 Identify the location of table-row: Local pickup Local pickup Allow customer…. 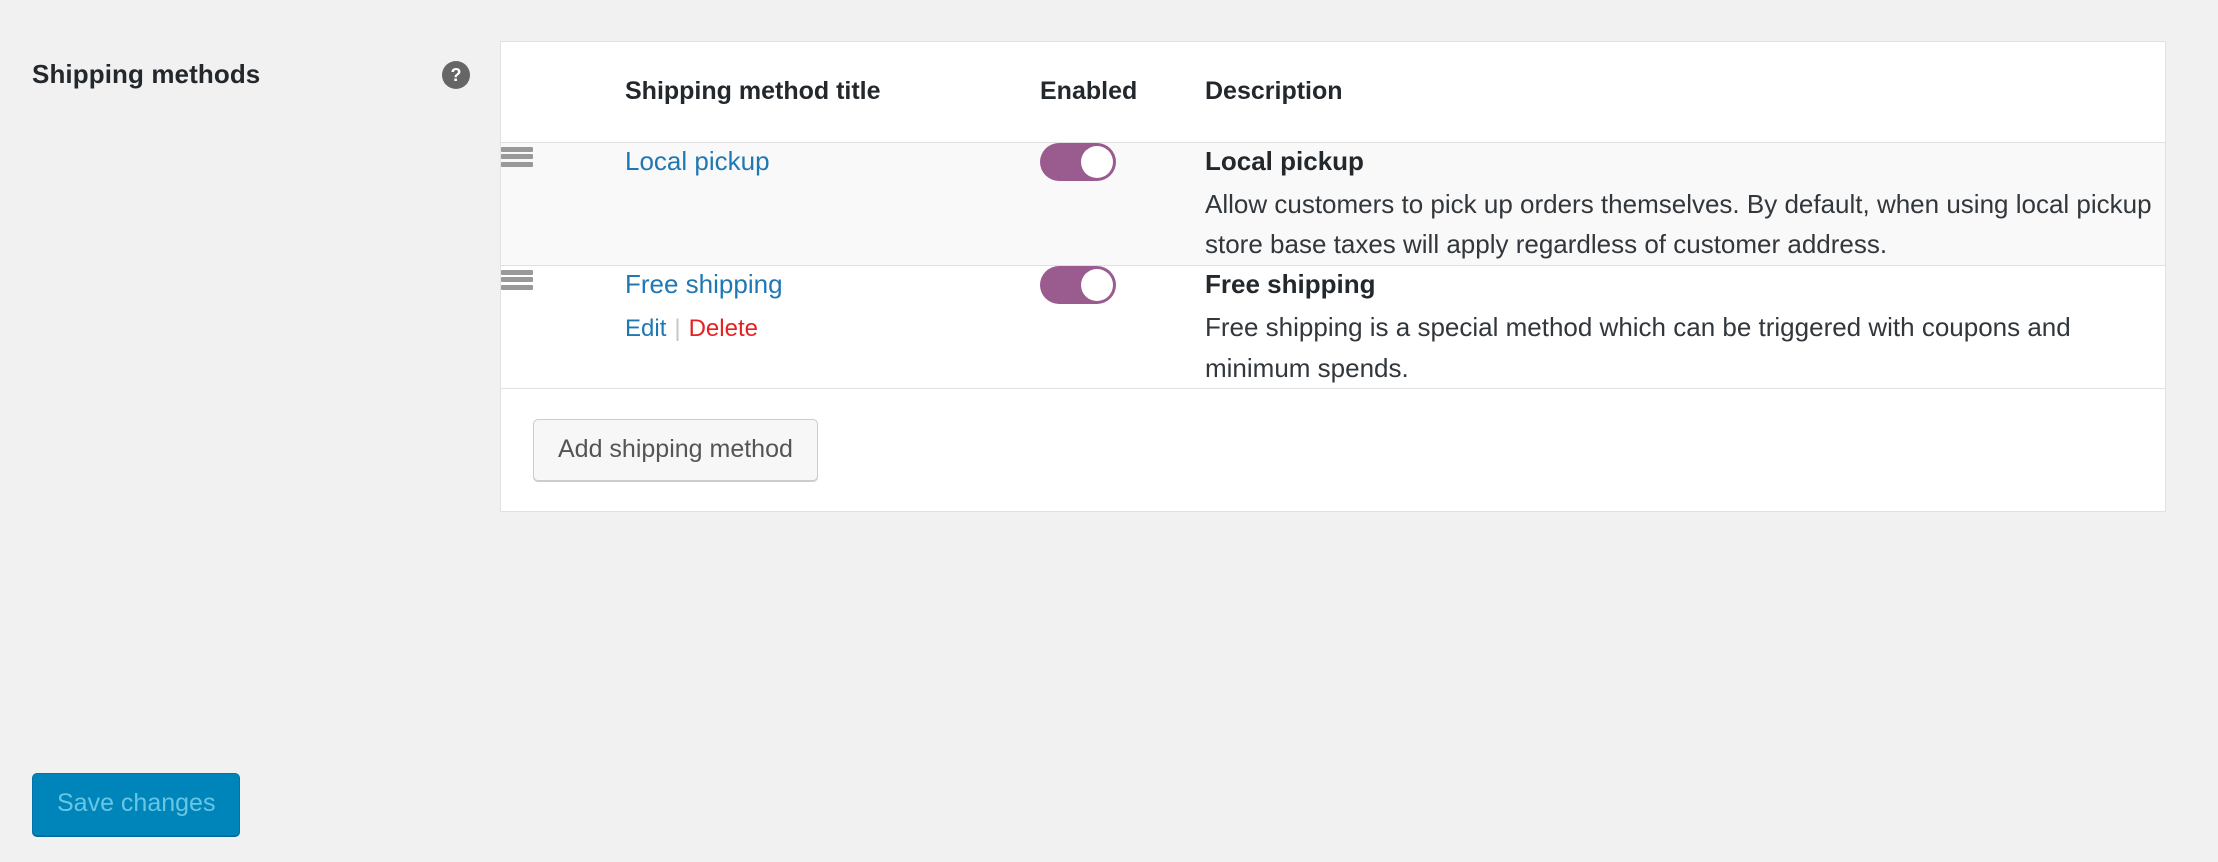
(1333, 204).